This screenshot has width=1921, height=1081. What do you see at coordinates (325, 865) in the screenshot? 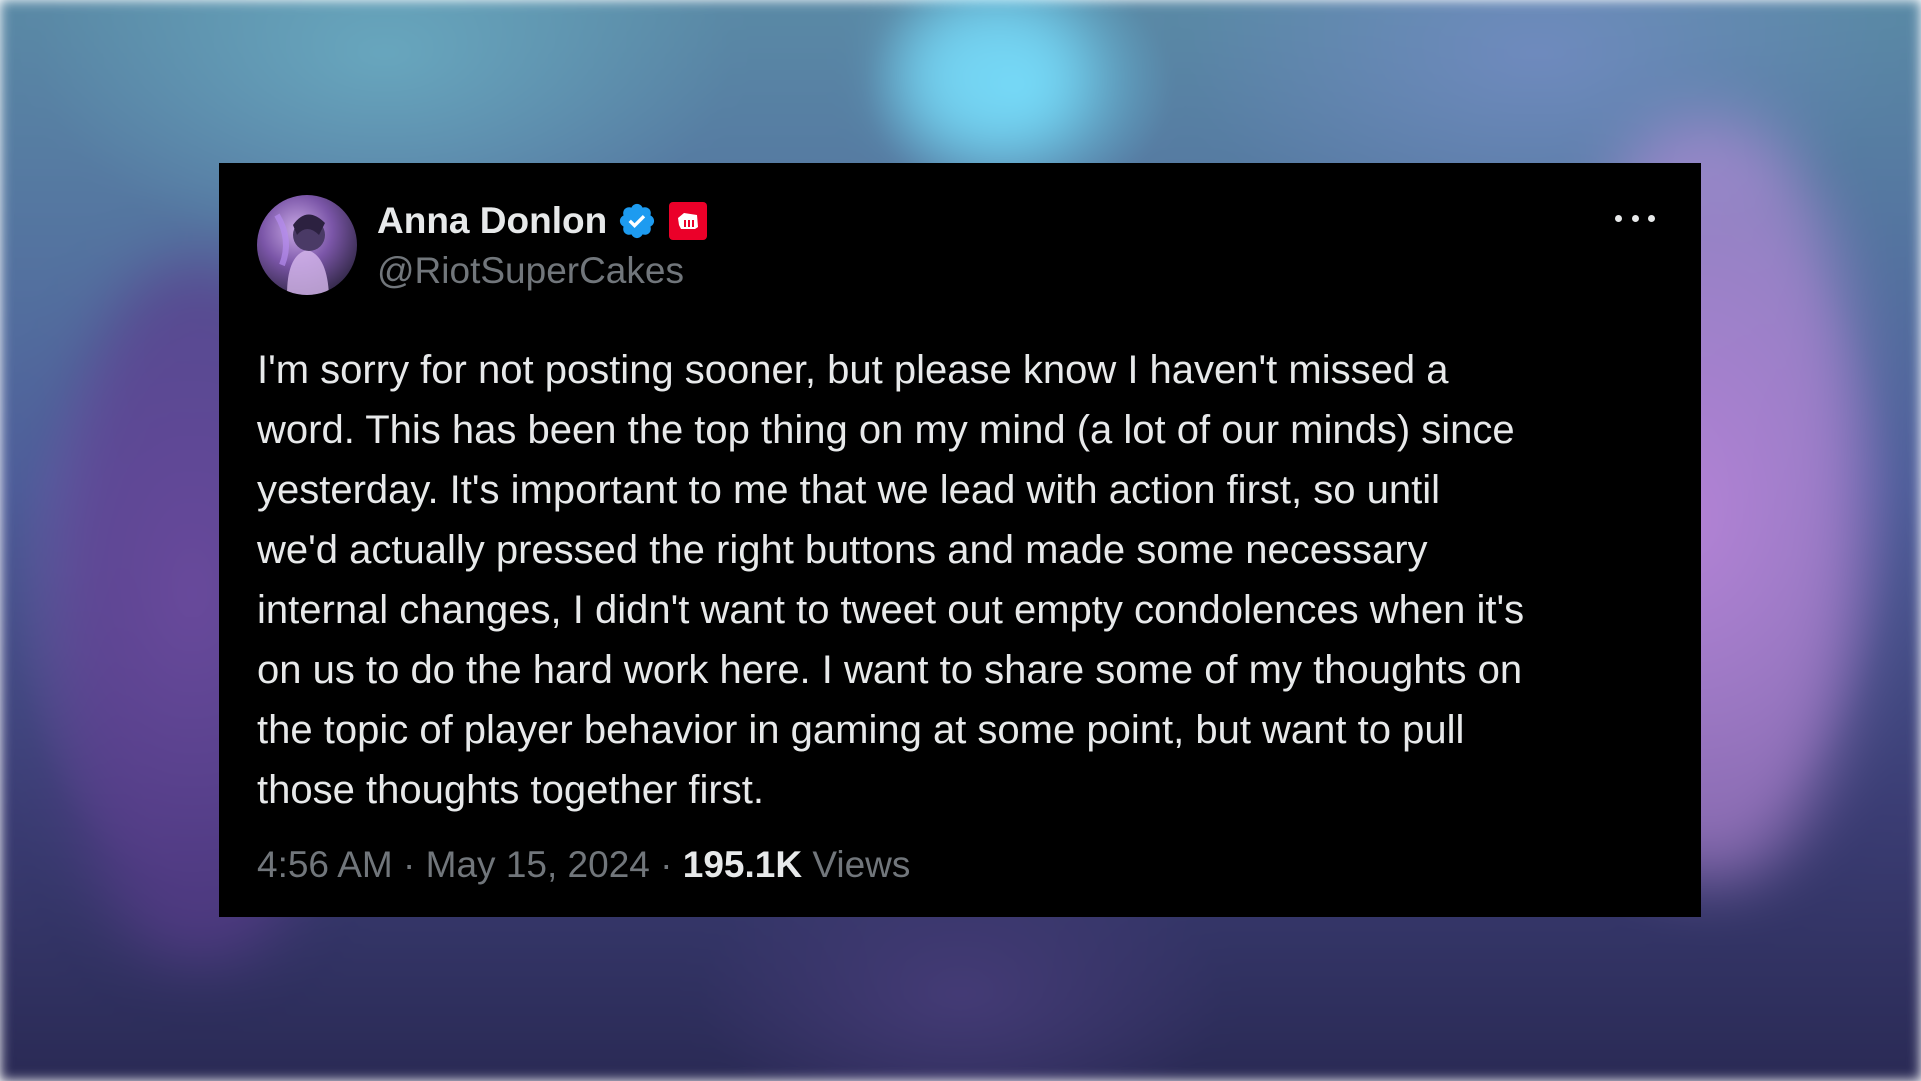
I see `tweet-time: 4:56 AM` at bounding box center [325, 865].